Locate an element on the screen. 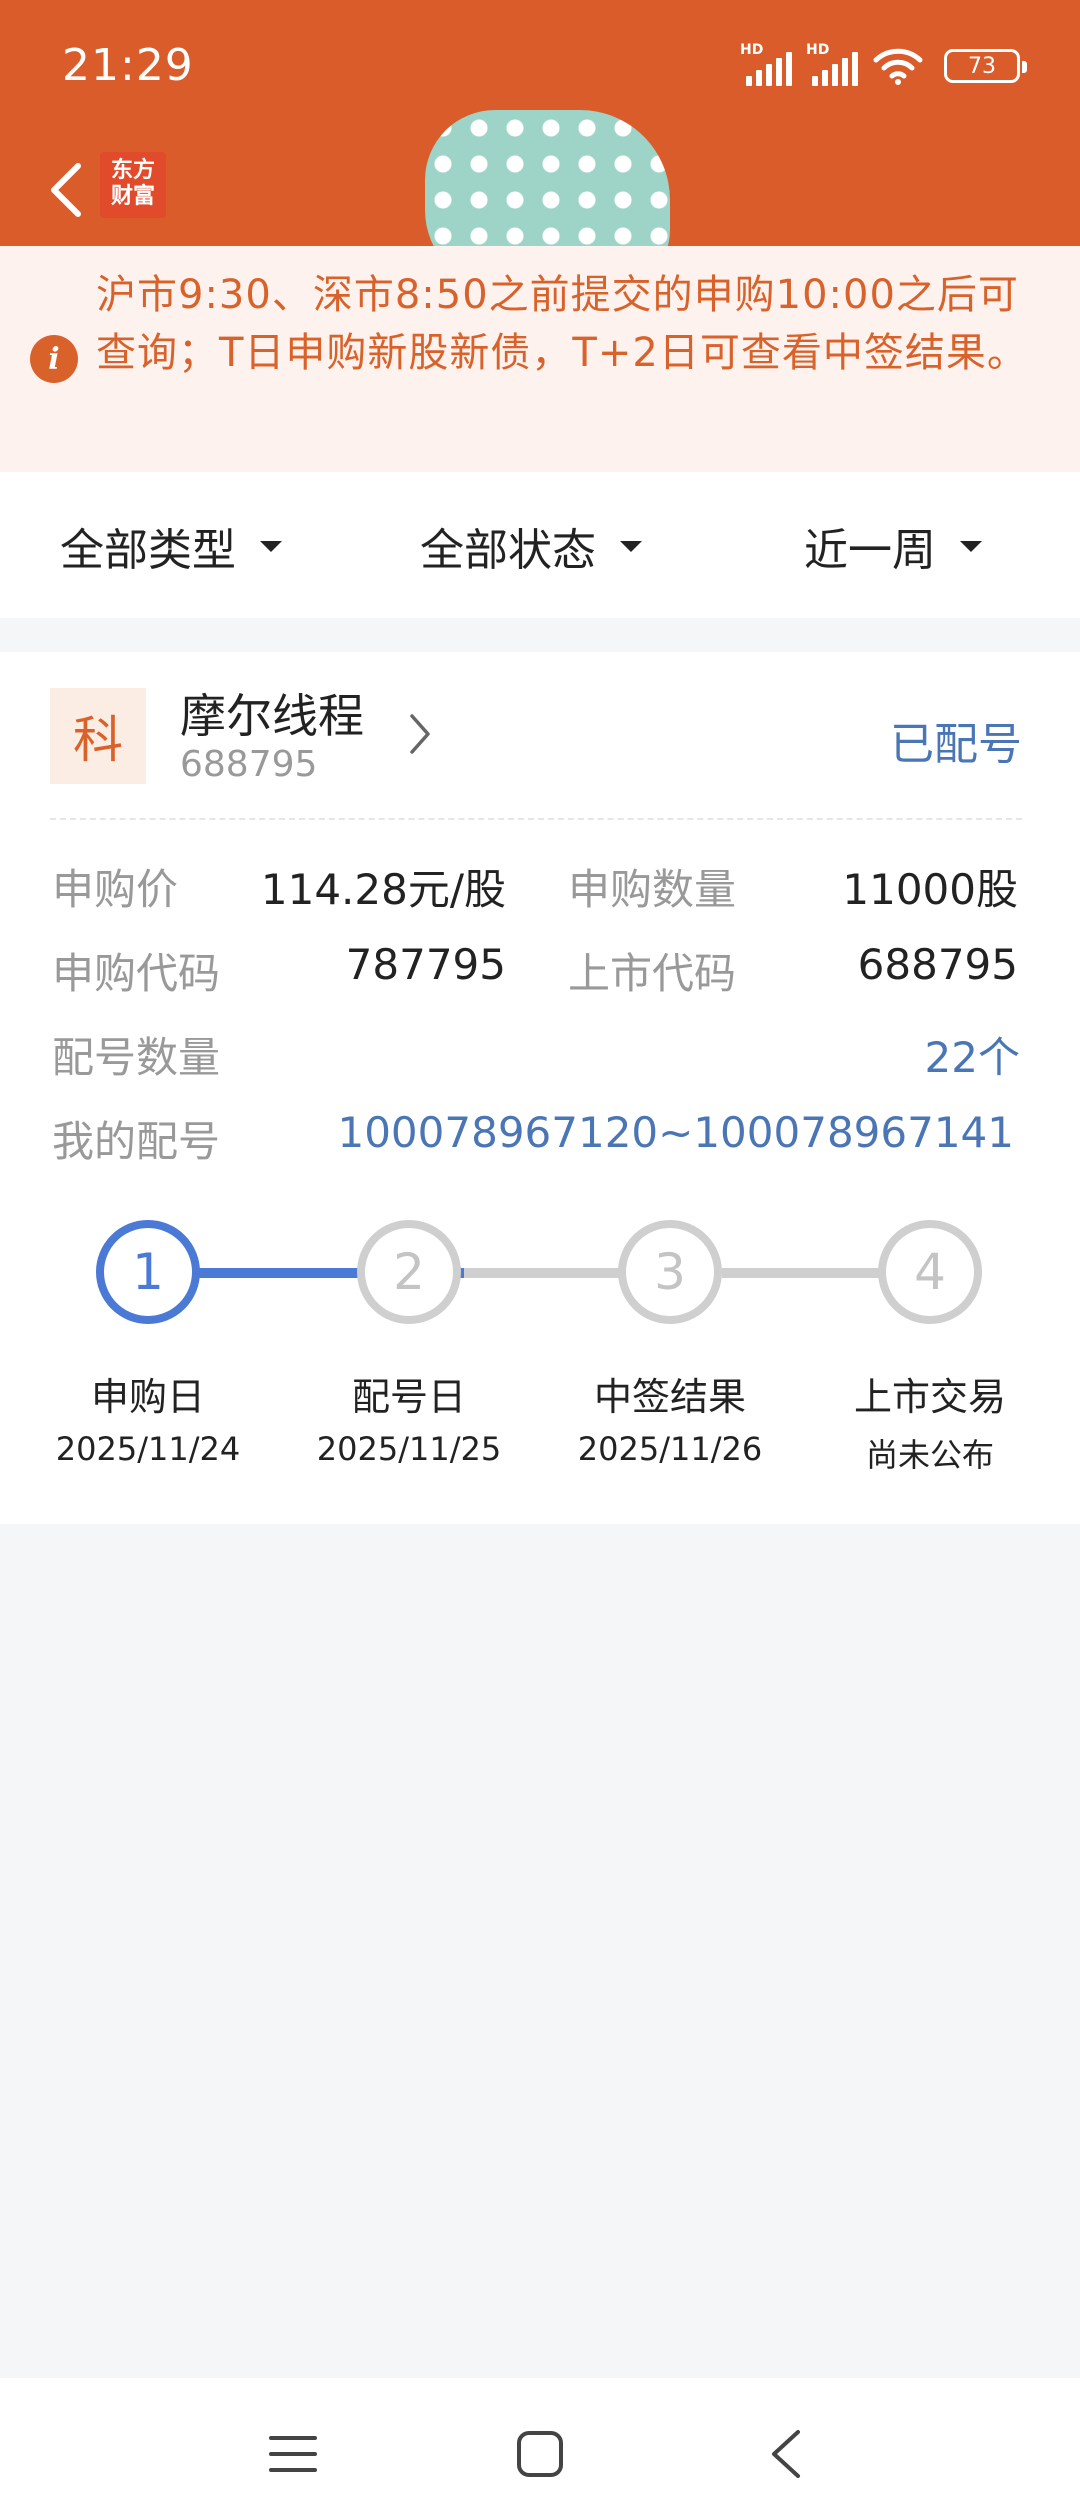 This screenshot has height=2520, width=1080. battery-level: 73 is located at coordinates (982, 66).